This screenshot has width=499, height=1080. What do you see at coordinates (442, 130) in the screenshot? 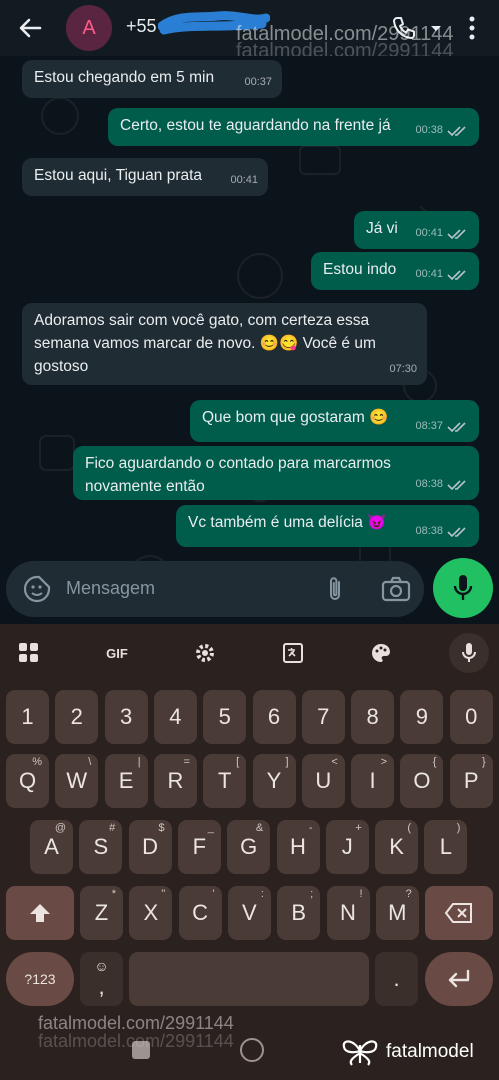
I see `message-meta: 00:38` at bounding box center [442, 130].